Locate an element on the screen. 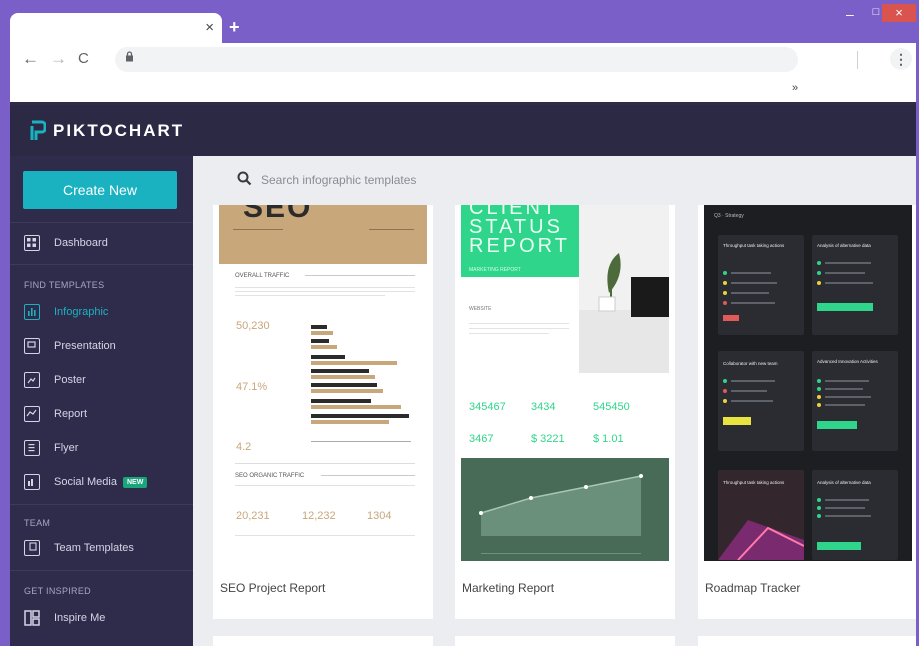 The height and width of the screenshot is (646, 919). new-tab-button: + is located at coordinates (234, 27).